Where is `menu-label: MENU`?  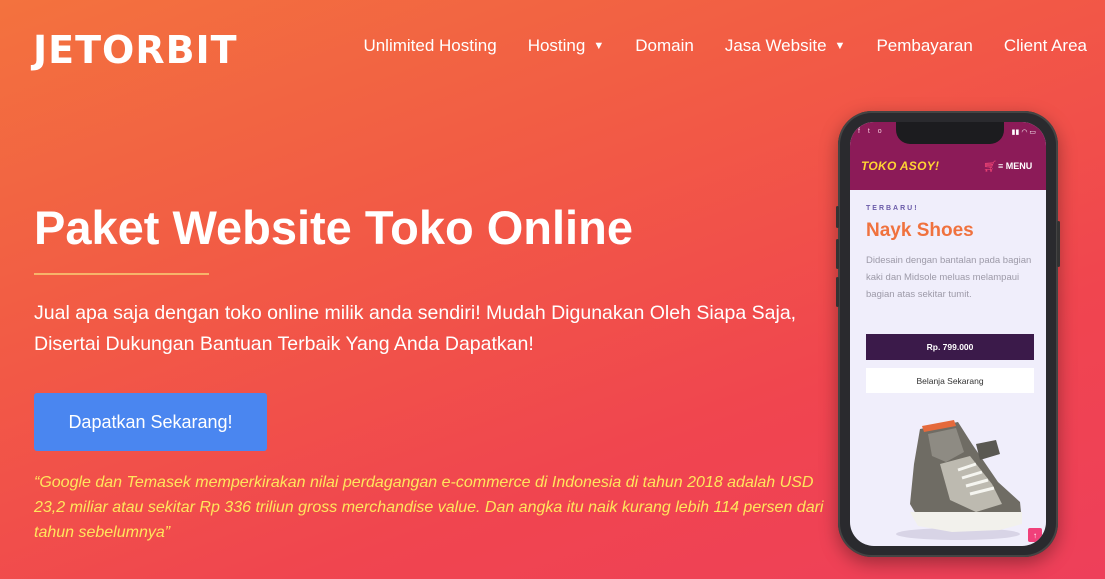
menu-label: MENU is located at coordinates (1019, 166).